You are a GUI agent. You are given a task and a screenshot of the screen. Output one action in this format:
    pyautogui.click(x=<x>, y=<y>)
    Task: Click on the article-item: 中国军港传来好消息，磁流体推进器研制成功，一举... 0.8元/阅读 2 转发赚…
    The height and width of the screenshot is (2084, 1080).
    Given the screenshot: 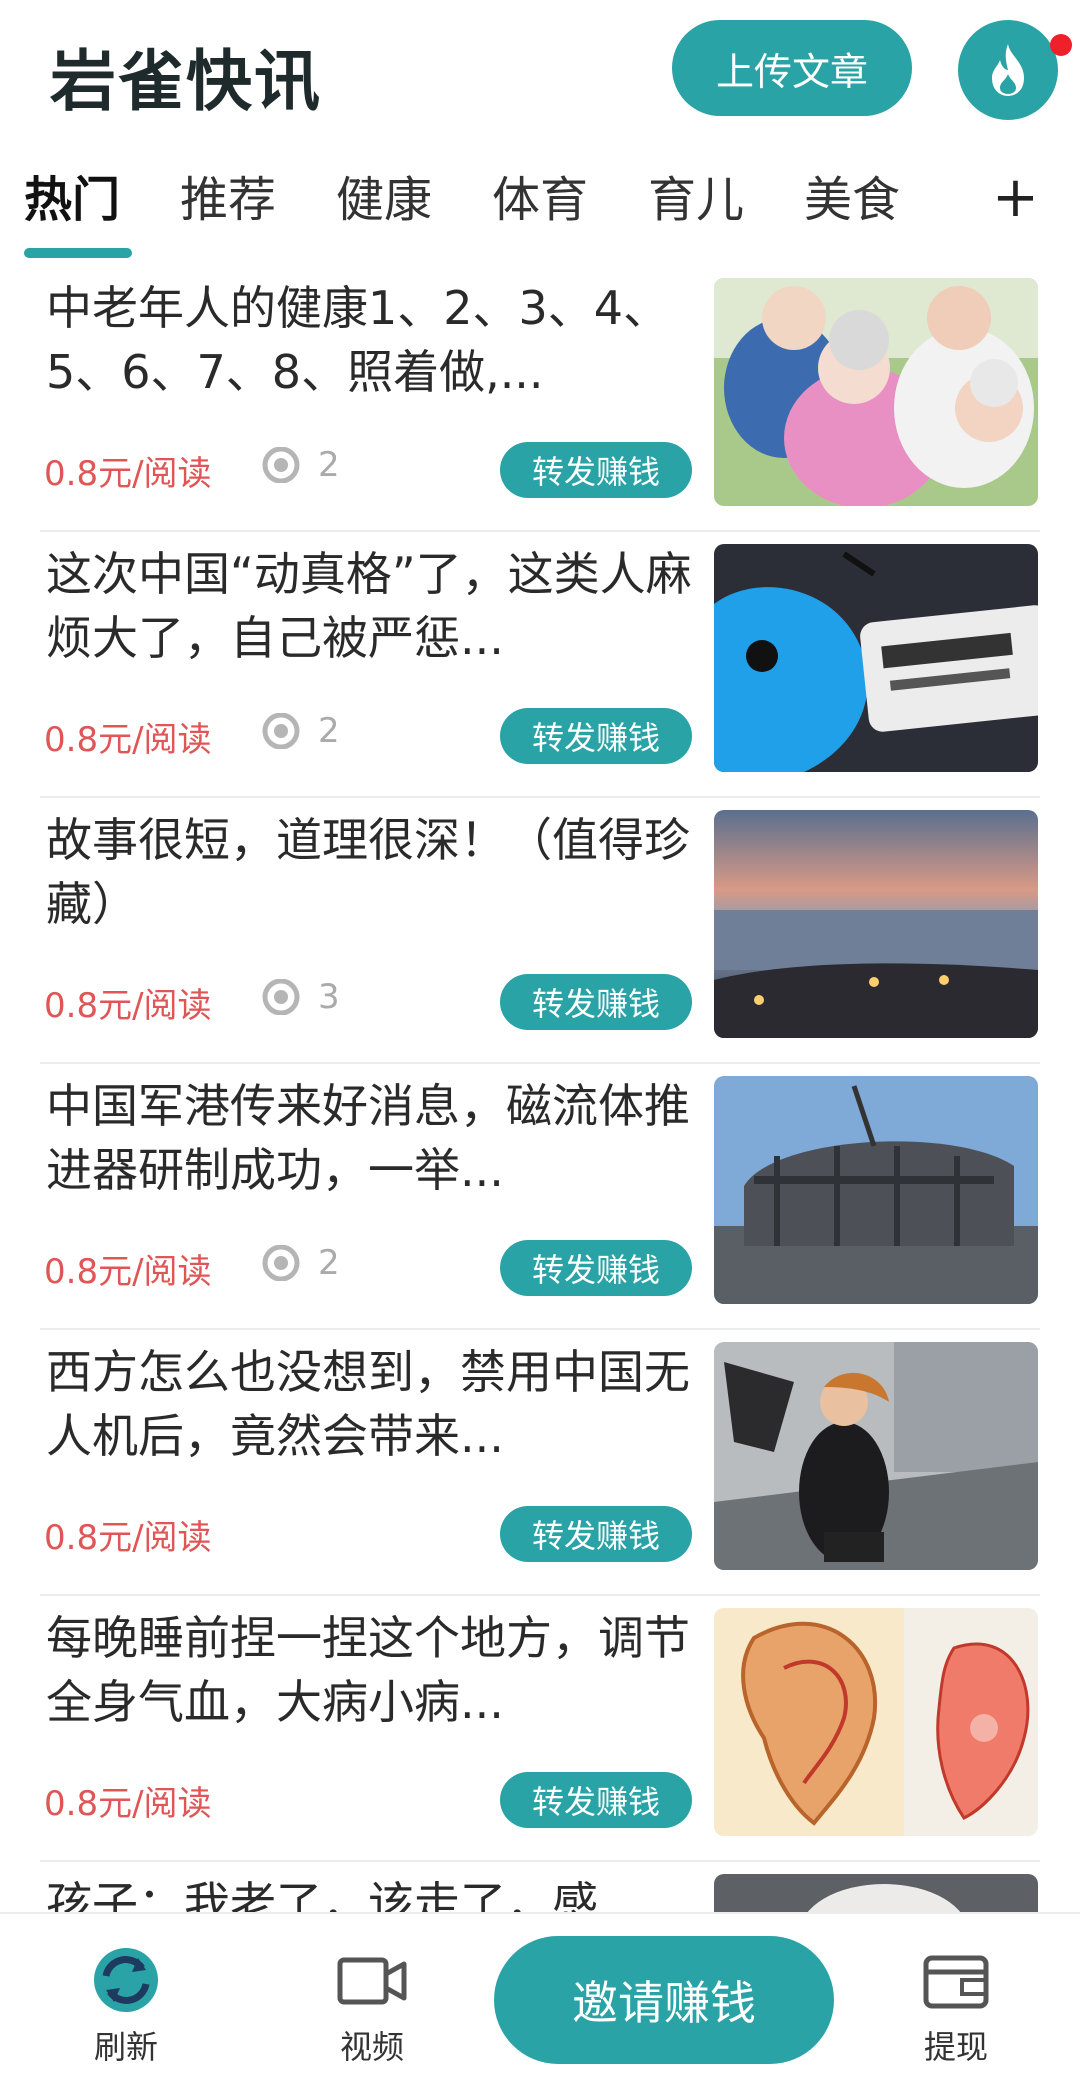 What is the action you would take?
    pyautogui.click(x=540, y=1197)
    